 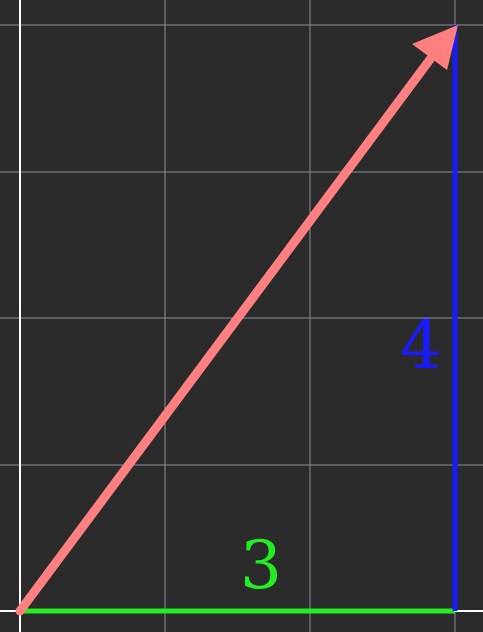 What do you see at coordinates (421, 345) in the screenshot?
I see `vertical-side-label: 4` at bounding box center [421, 345].